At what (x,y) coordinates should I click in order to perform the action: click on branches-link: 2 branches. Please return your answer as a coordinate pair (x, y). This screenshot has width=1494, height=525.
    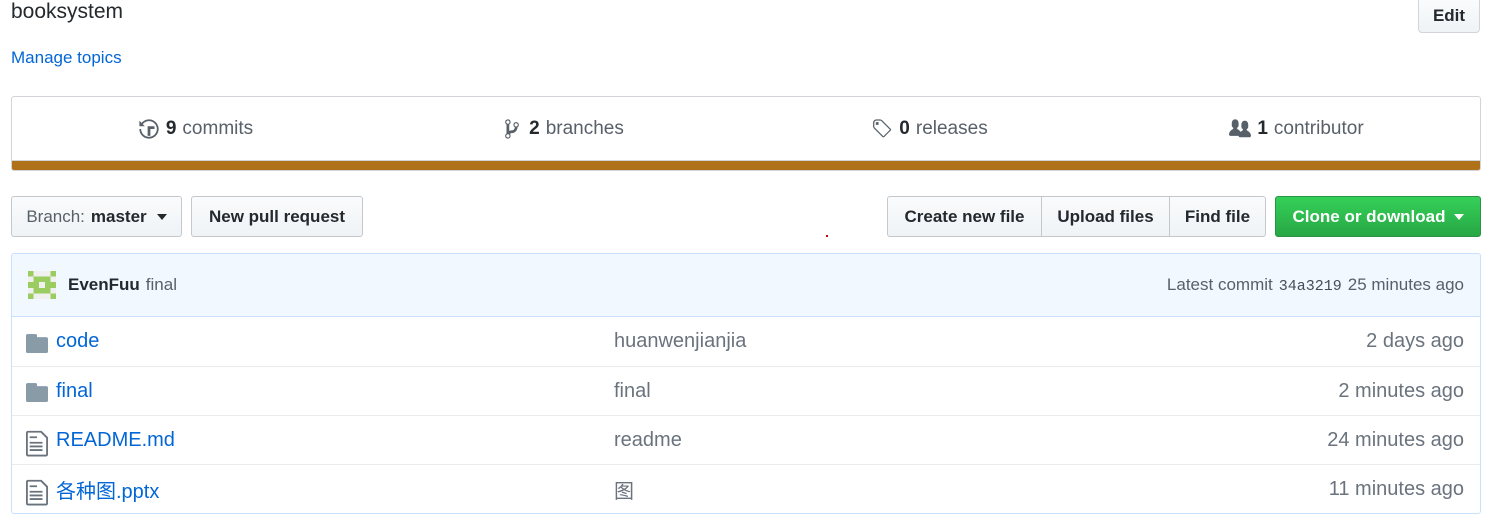
    Looking at the image, I should click on (562, 129).